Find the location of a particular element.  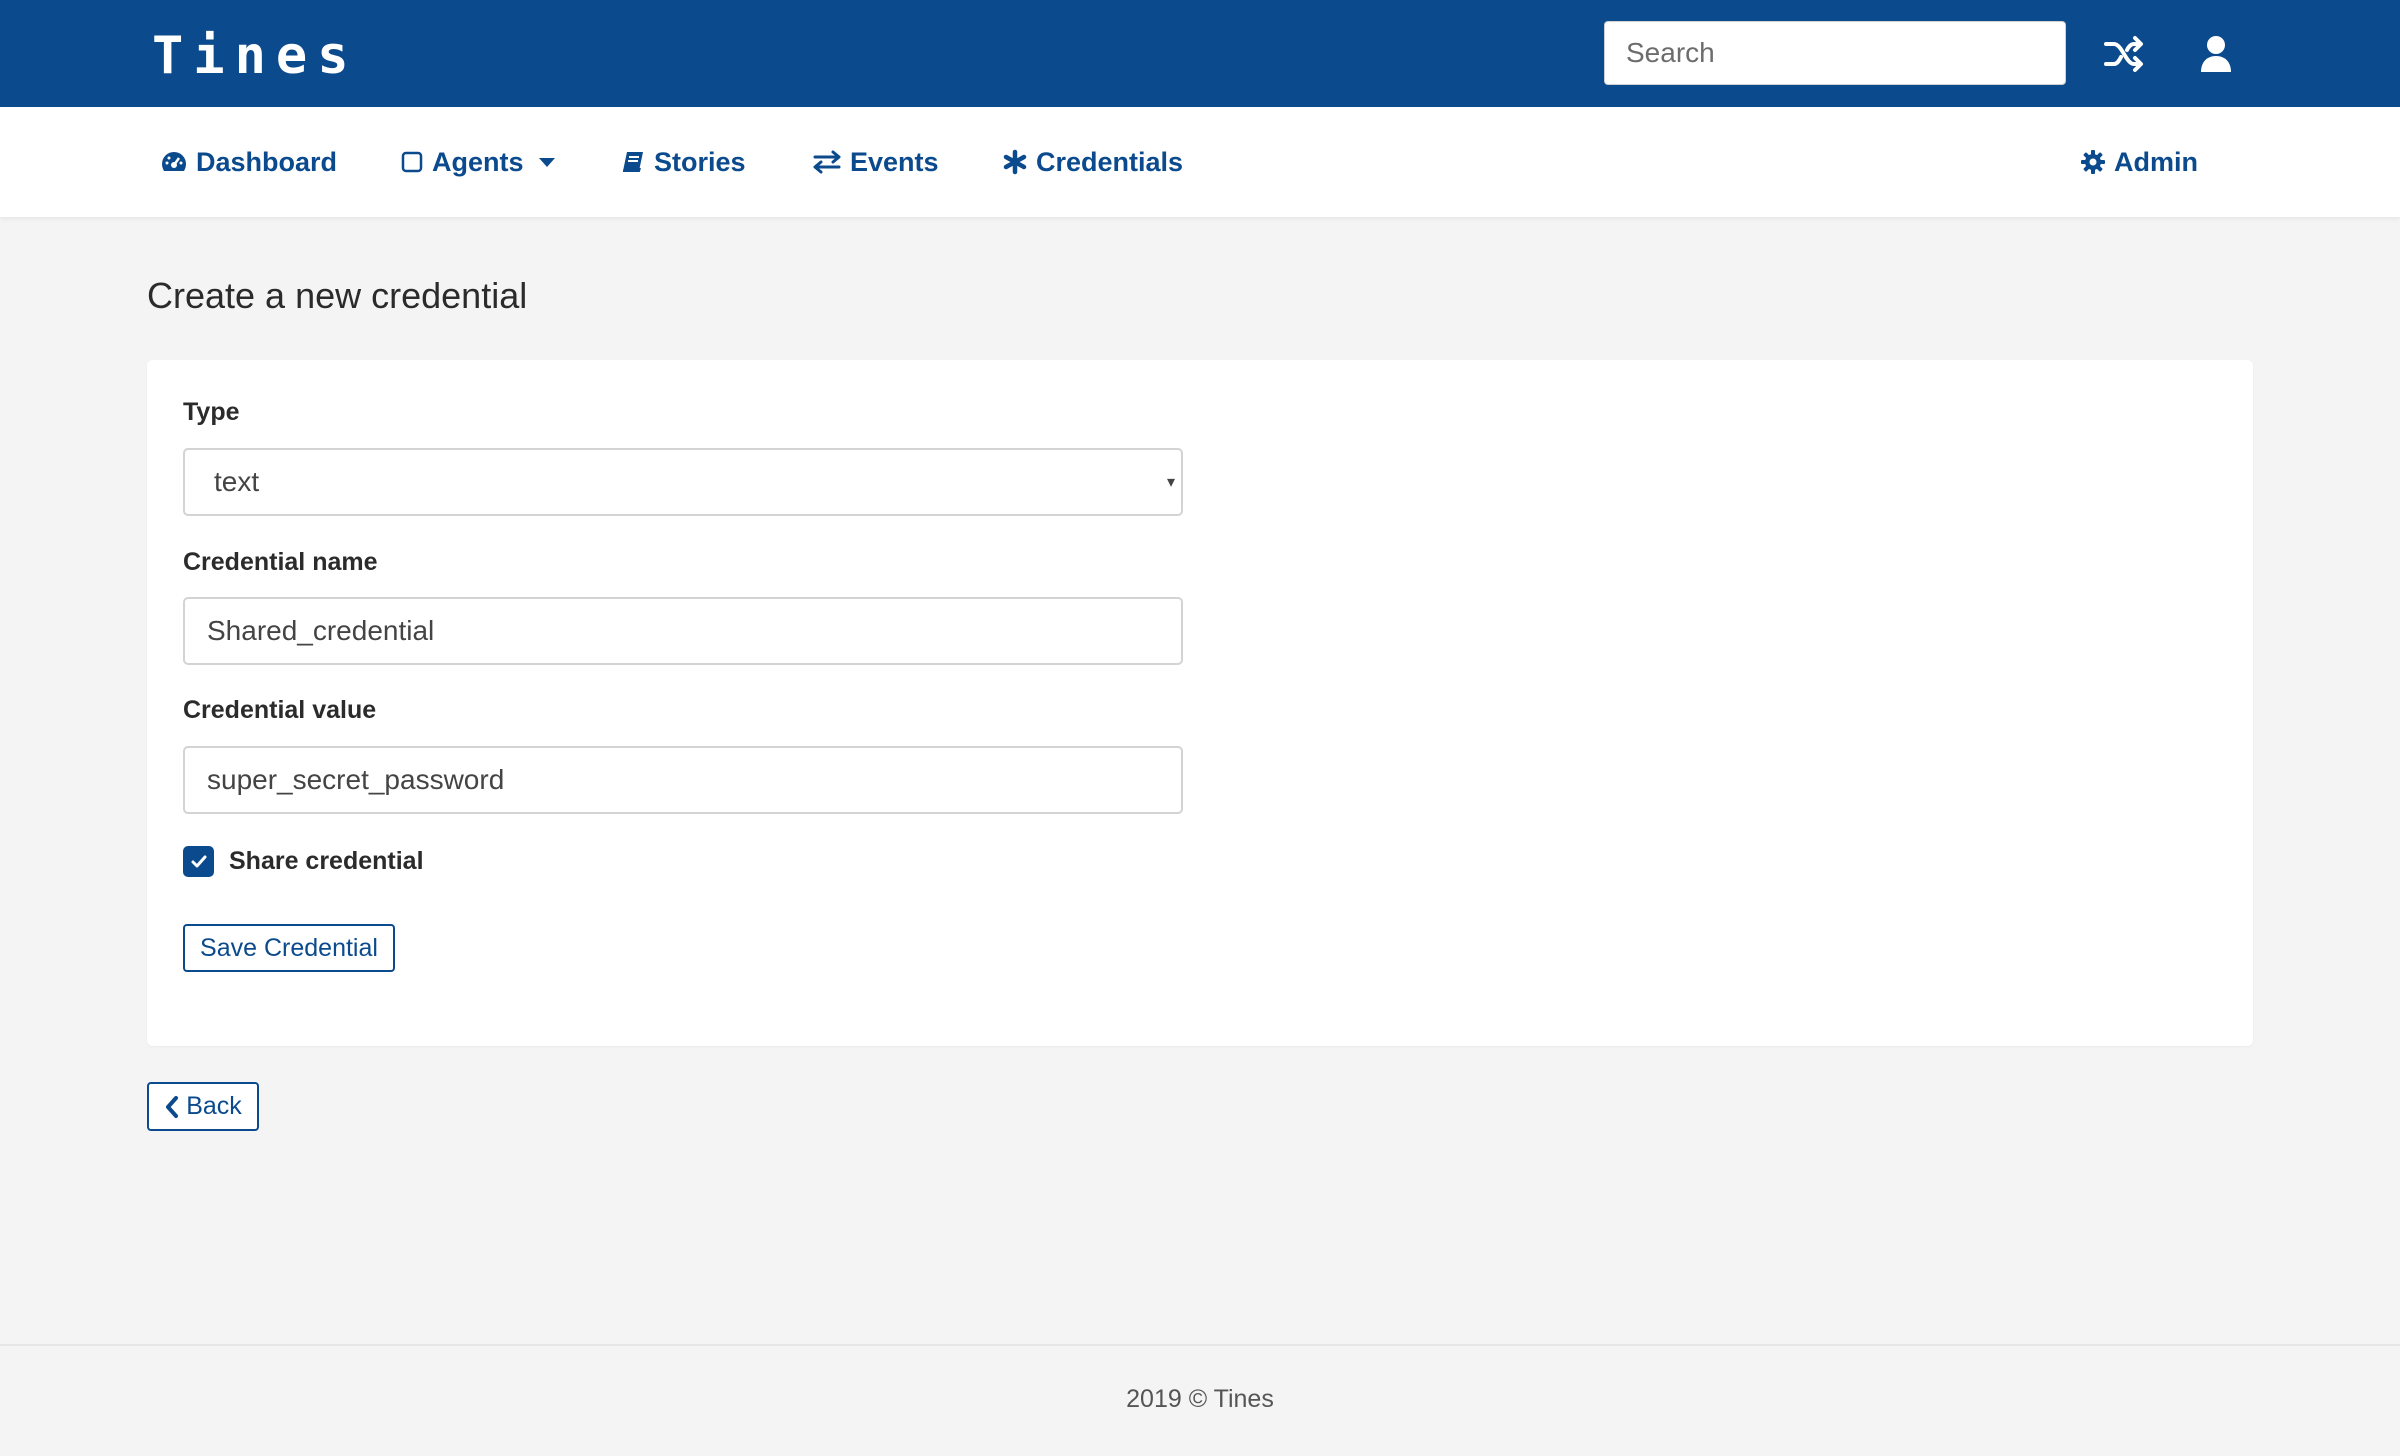

page-title: Create a new credential is located at coordinates (337, 295).